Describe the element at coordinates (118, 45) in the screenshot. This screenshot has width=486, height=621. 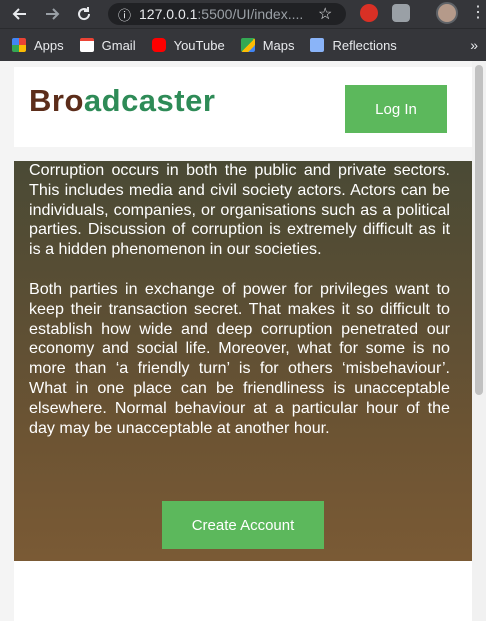
I see `bookmark-label: Gmail` at that location.